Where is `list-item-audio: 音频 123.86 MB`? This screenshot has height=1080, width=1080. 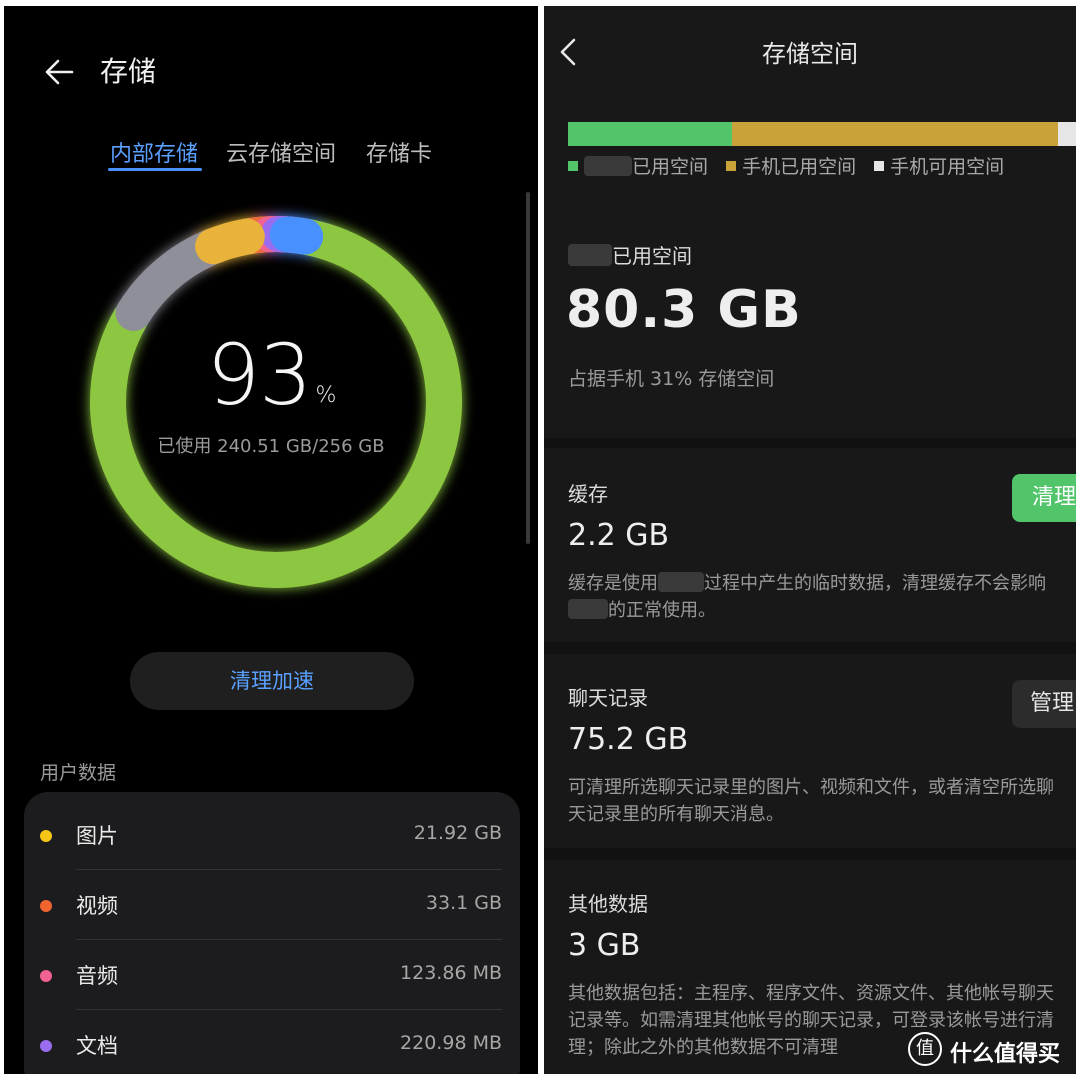
list-item-audio: 音频 123.86 MB is located at coordinates (272, 975).